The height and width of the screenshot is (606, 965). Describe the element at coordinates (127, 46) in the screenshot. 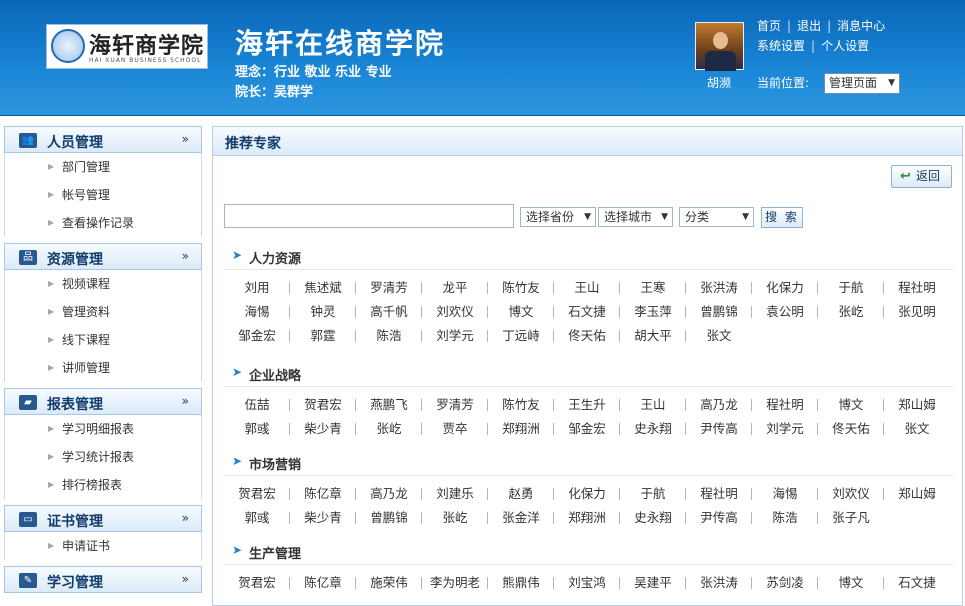

I see `school-logo: 海轩商学院 HAI XUAN BUSINESS SCHOOL` at that location.